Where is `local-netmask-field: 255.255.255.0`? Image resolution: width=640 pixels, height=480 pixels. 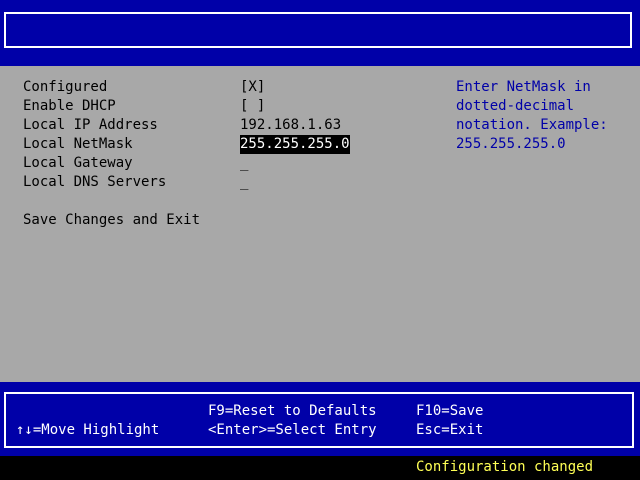
local-netmask-field: 255.255.255.0 is located at coordinates (295, 144).